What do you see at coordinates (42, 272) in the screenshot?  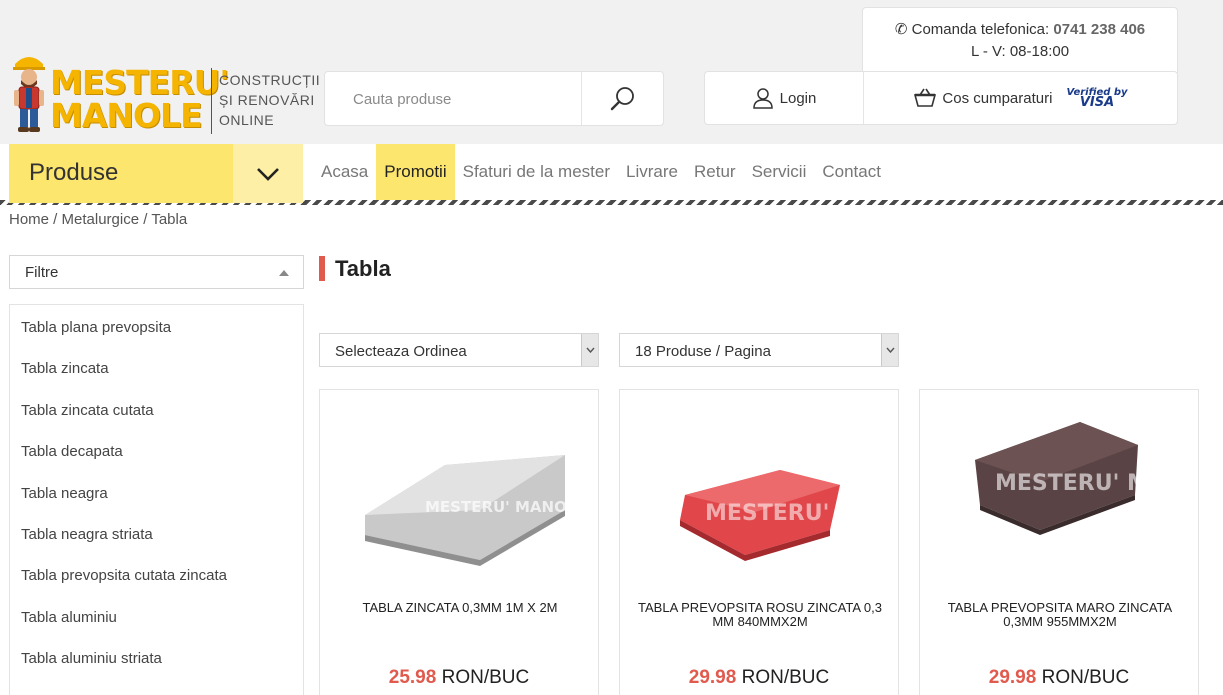 I see `filter-label: Filtre` at bounding box center [42, 272].